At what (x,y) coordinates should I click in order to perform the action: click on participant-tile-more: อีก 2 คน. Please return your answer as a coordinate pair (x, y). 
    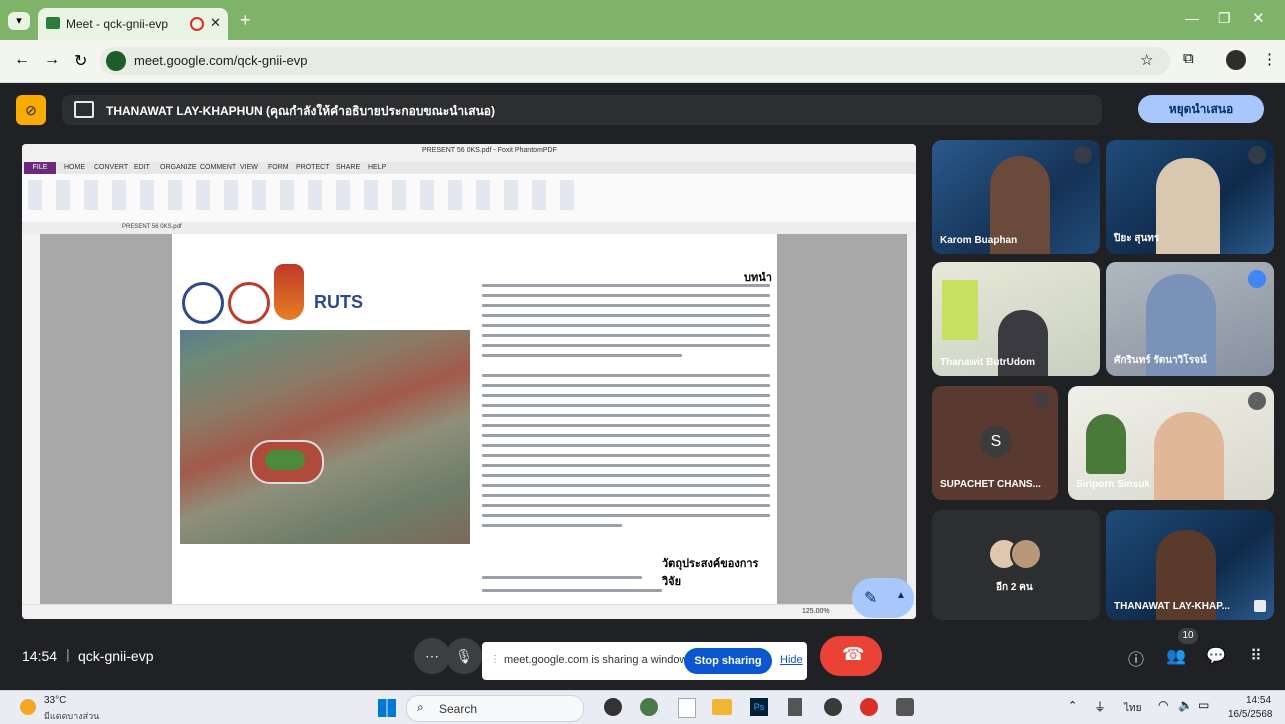
    Looking at the image, I should click on (1016, 565).